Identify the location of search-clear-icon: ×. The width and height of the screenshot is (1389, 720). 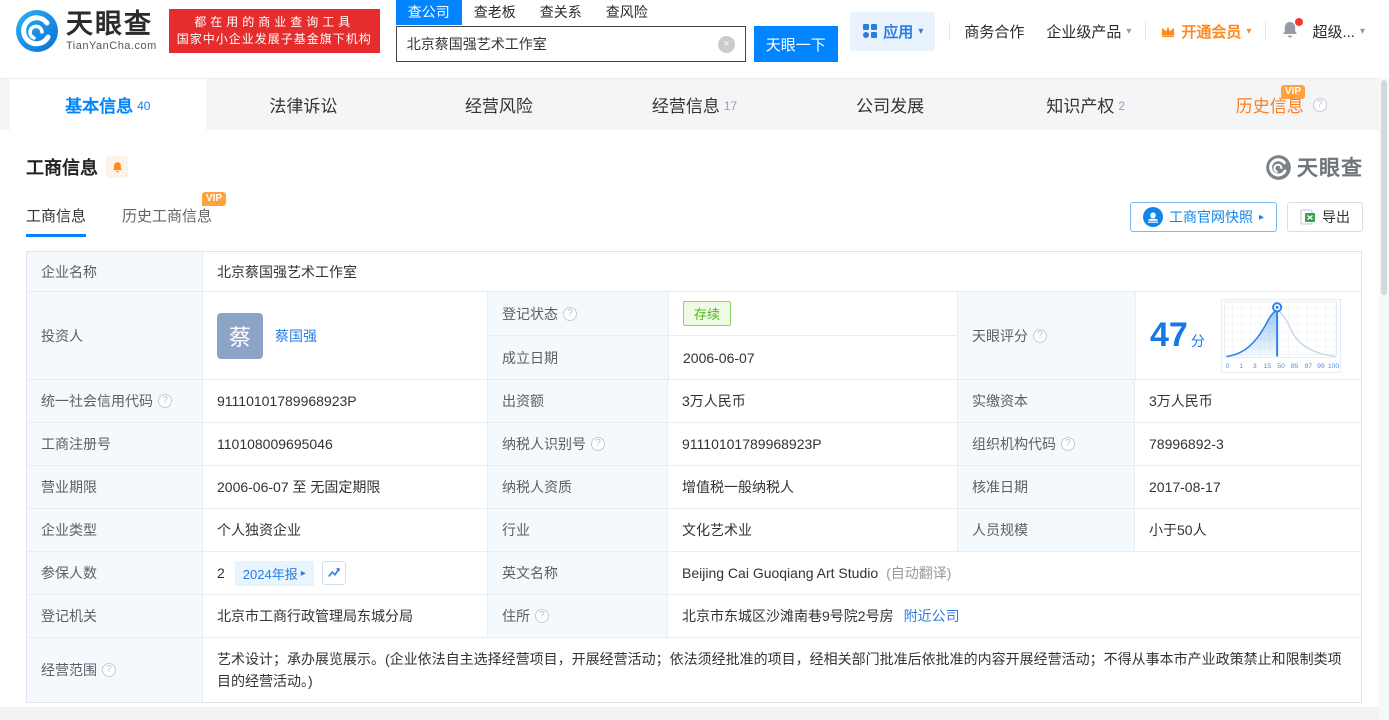
(726, 44).